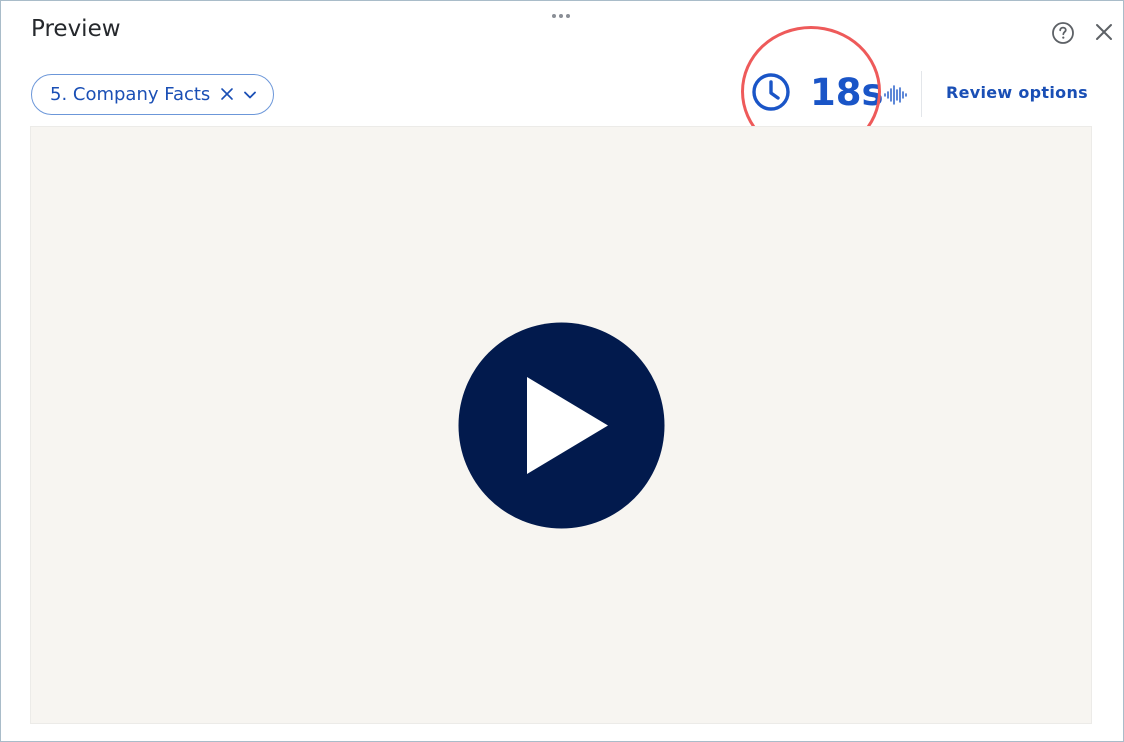 This screenshot has height=742, width=1124. I want to click on section-selector: 5. Company Facts, so click(152, 94).